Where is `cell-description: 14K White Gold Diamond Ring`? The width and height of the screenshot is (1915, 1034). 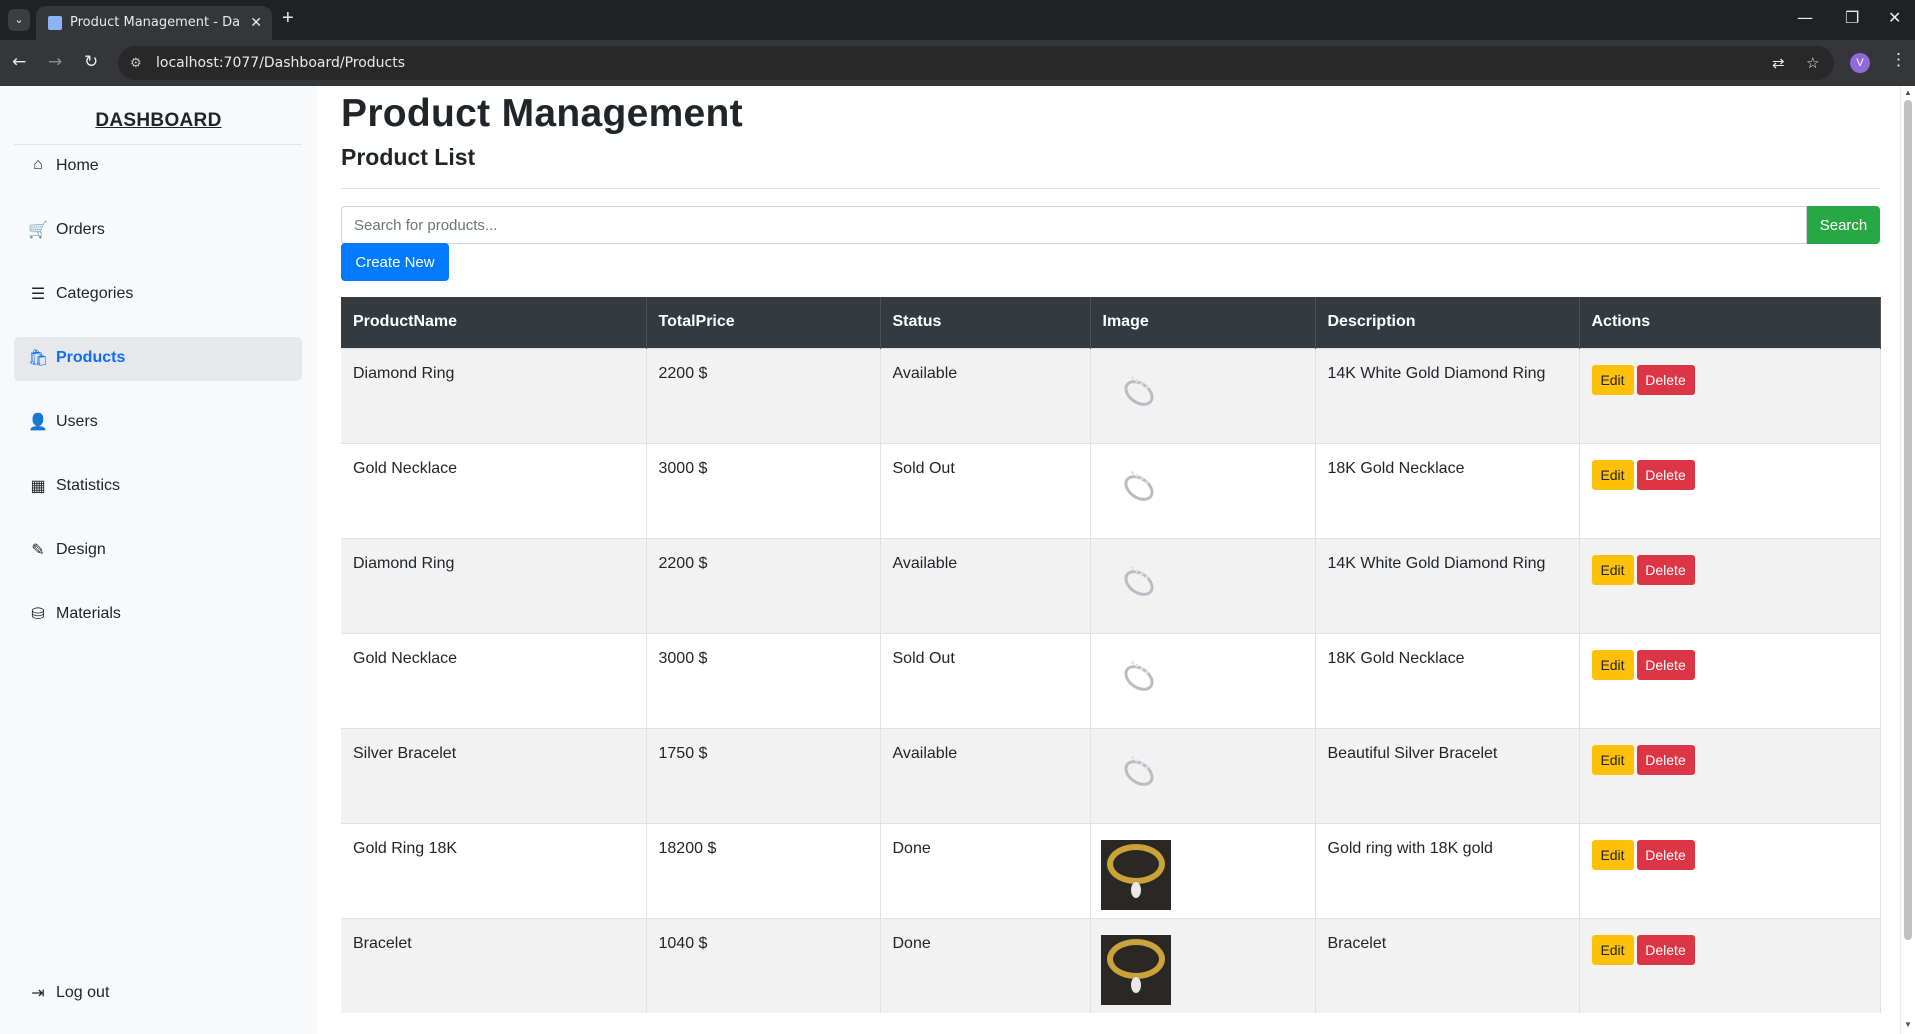 cell-description: 14K White Gold Diamond Ring is located at coordinates (1447, 395).